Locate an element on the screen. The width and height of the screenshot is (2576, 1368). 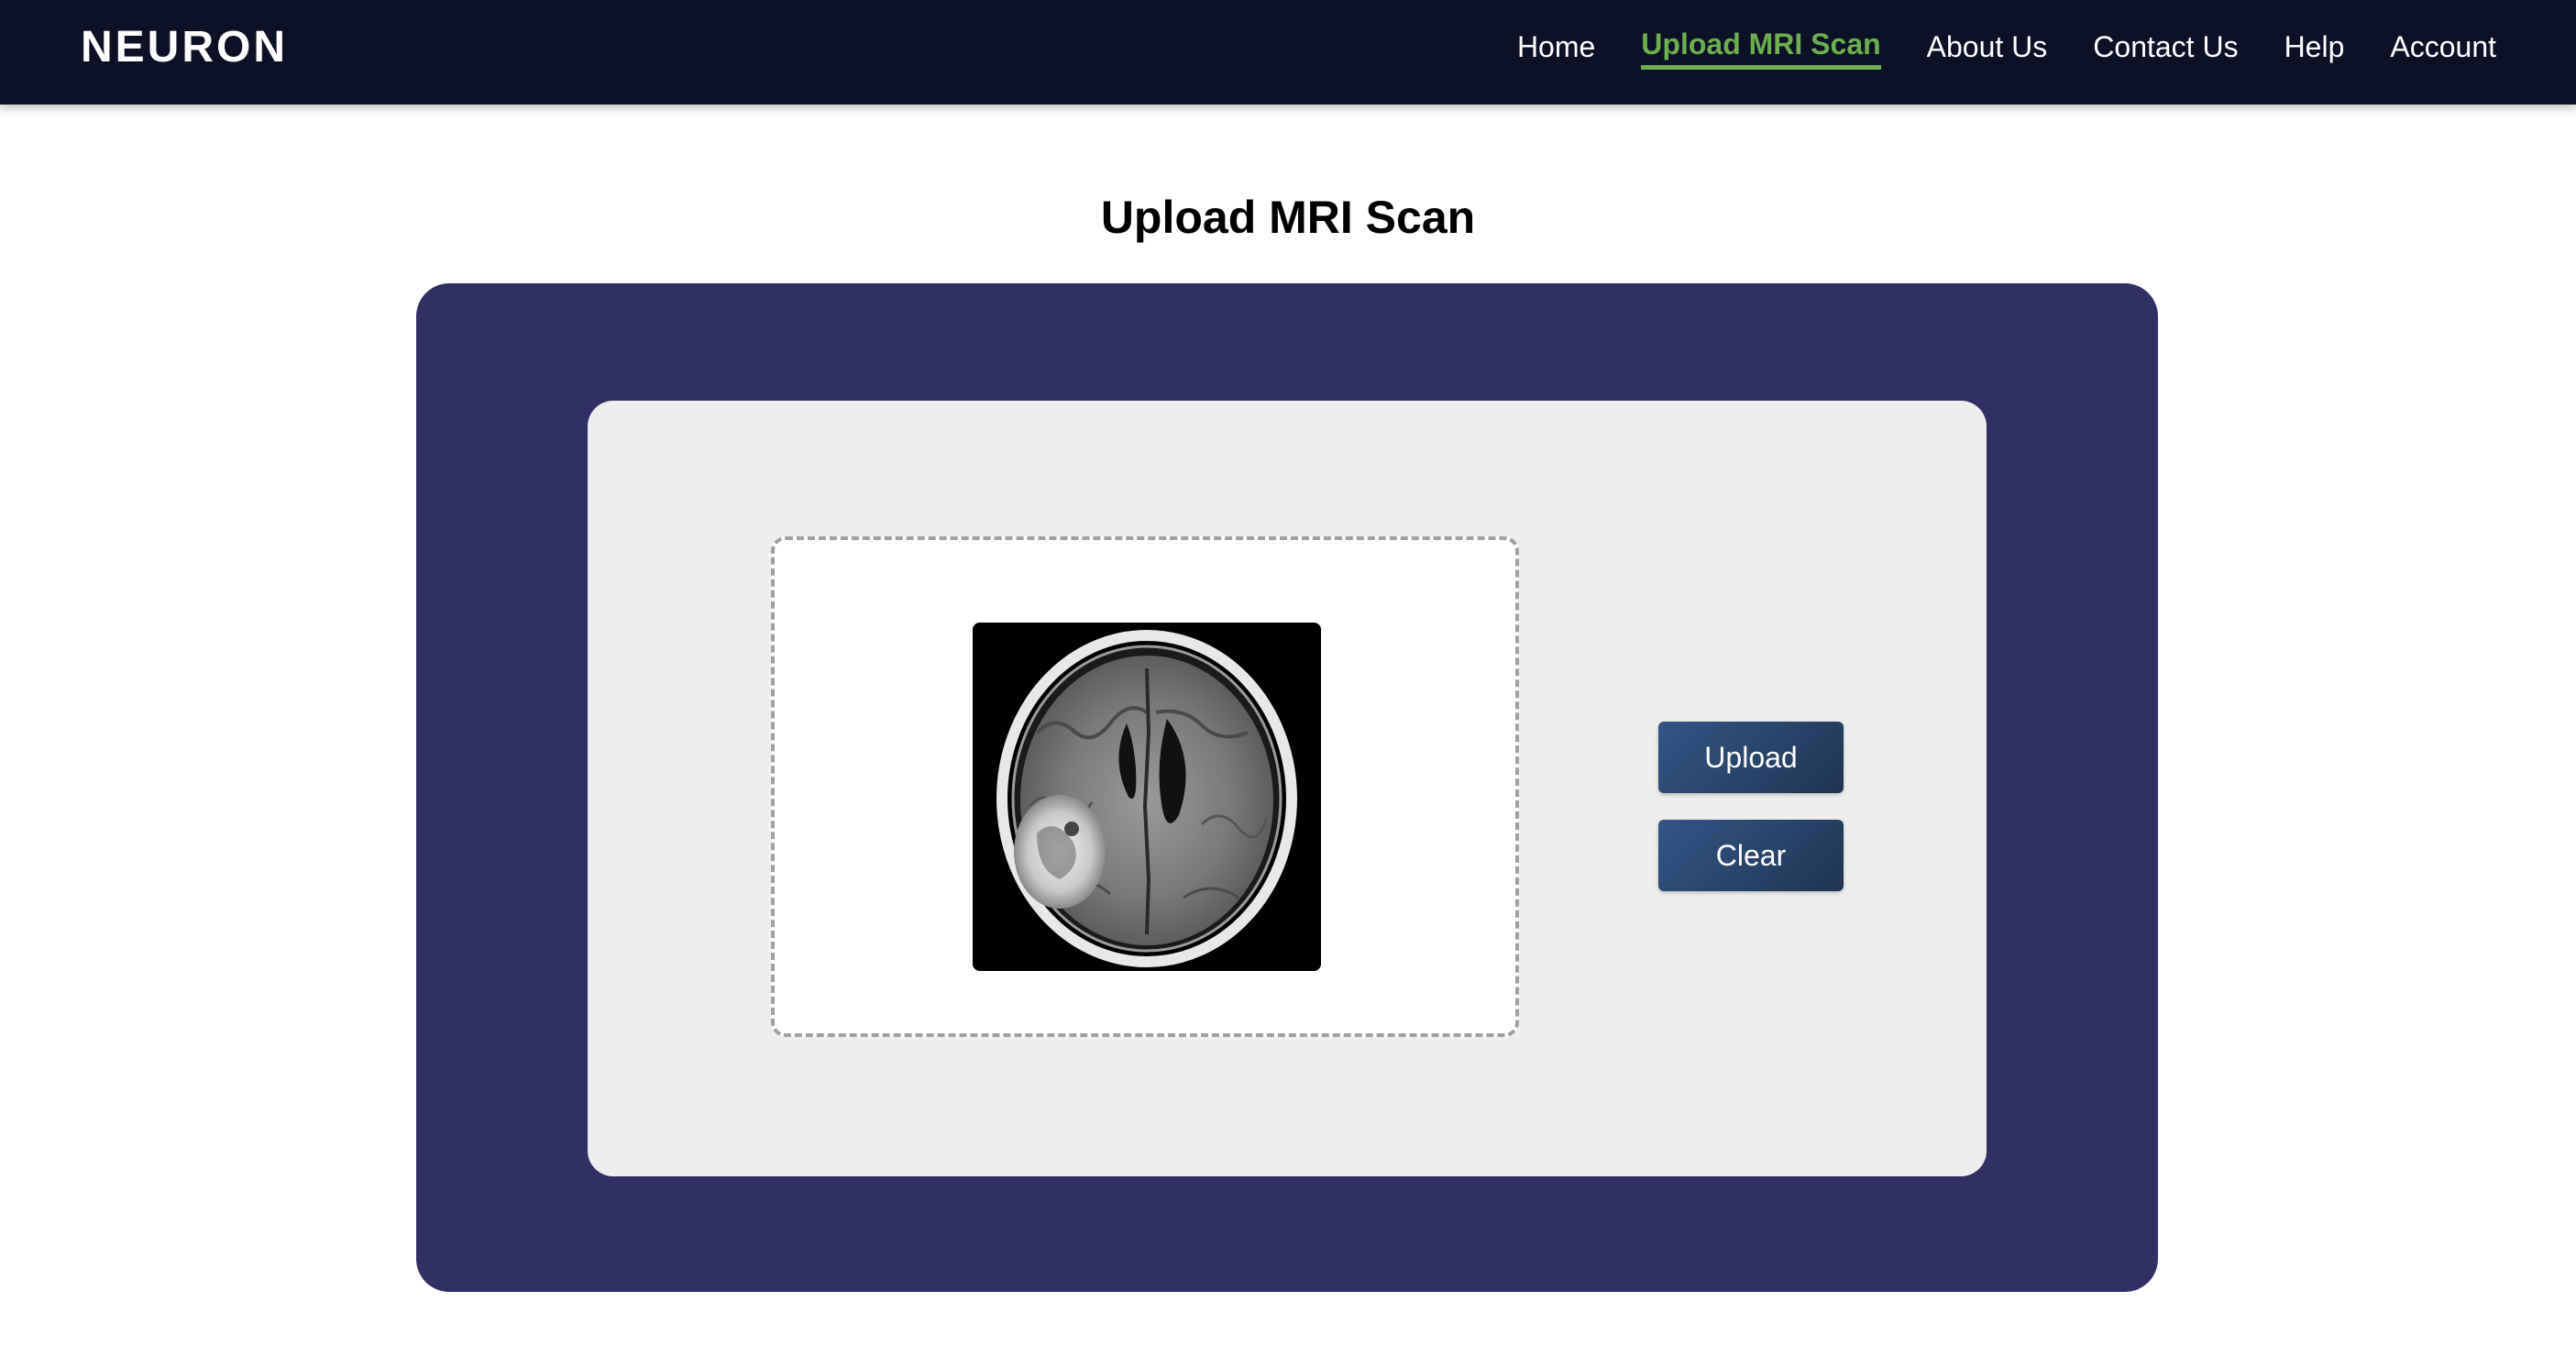
nav-about-link: About Us is located at coordinates (1987, 49).